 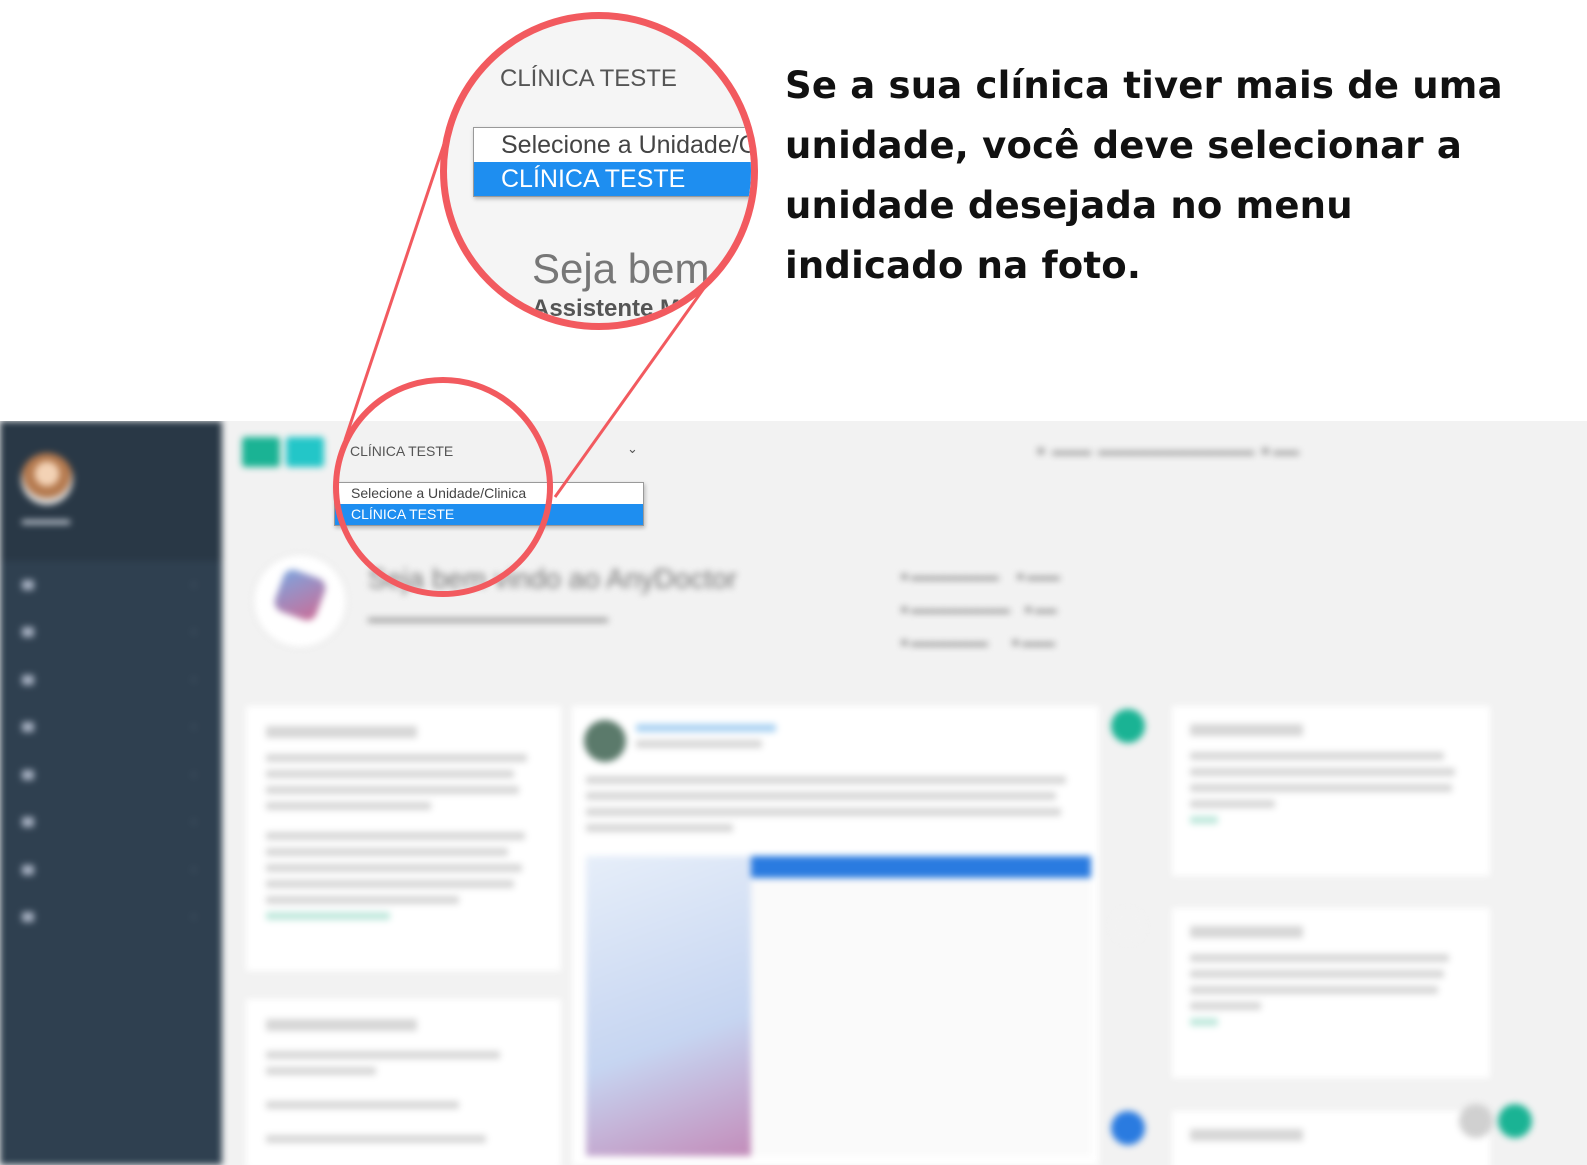 I want to click on sidebar-nav: ‹ ‹ ‹ ‹ ‹ ‹ ‹ ‹, so click(x=111, y=751).